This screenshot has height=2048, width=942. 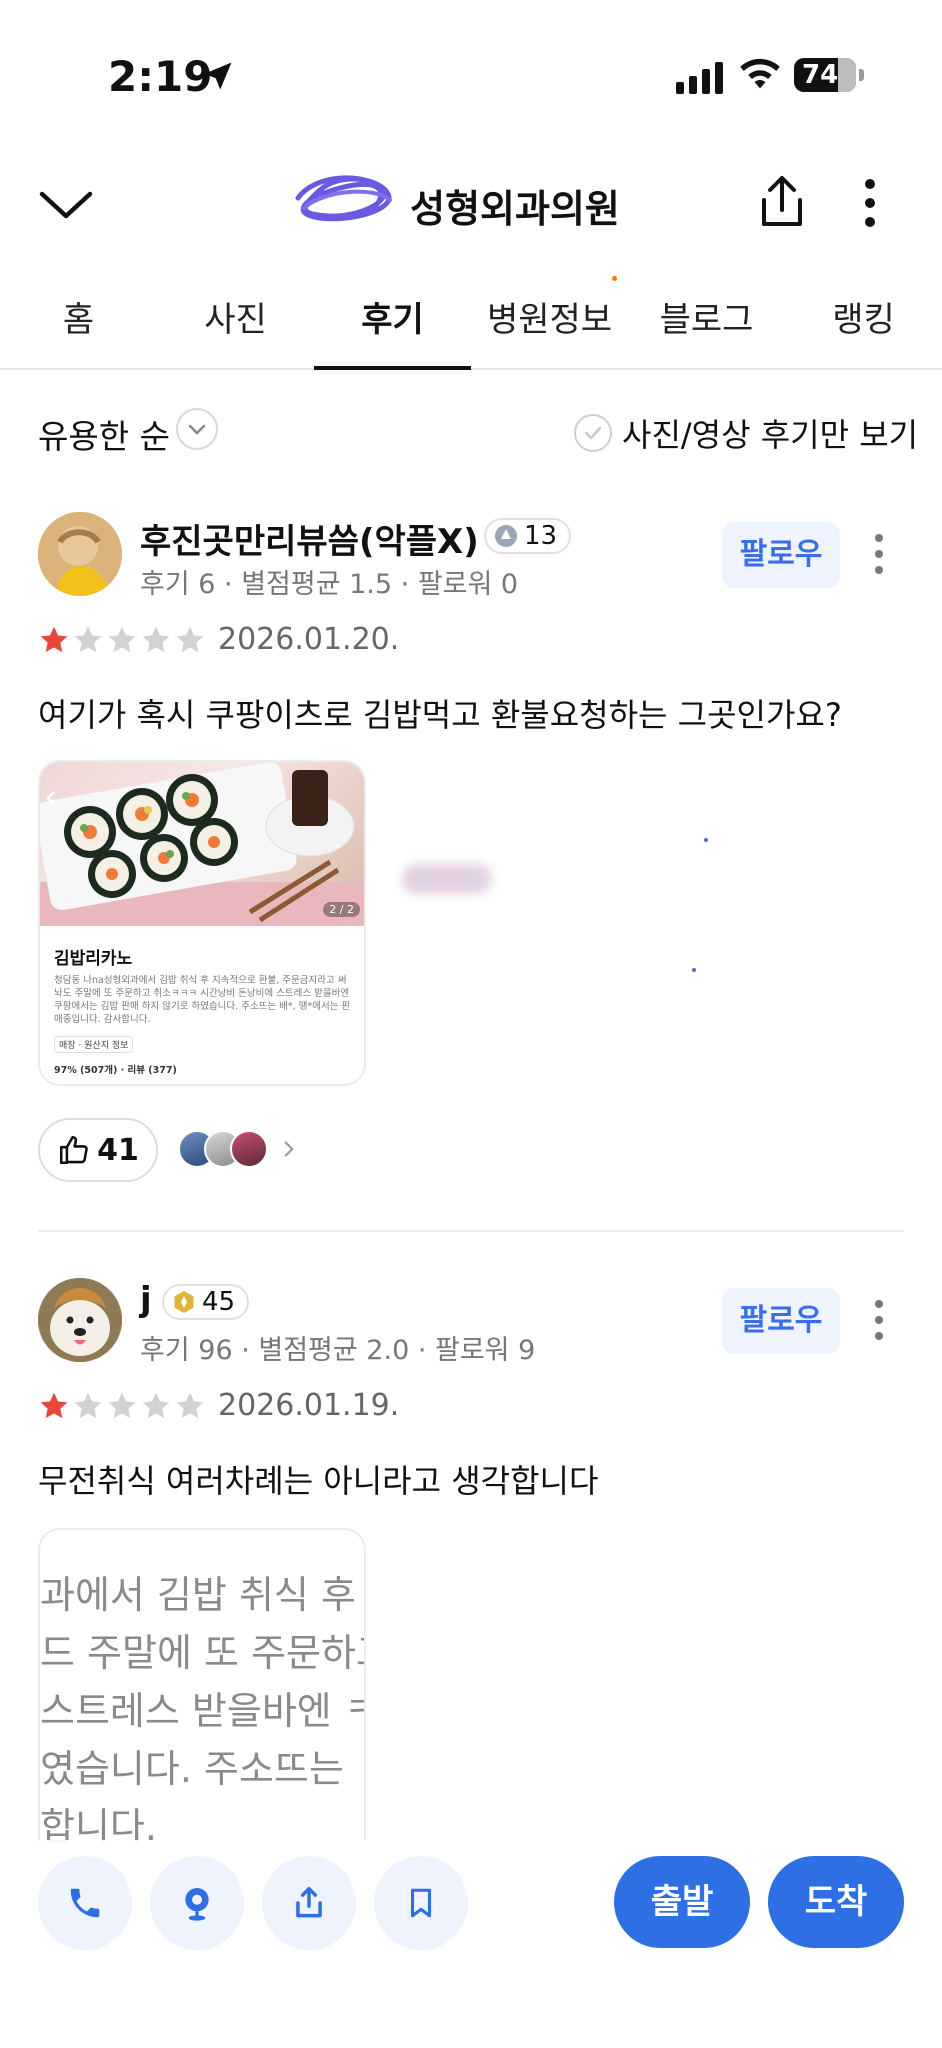 I want to click on tab-bar: 홈 사진 후기 병원정보 블로그 랭킹, so click(x=471, y=320).